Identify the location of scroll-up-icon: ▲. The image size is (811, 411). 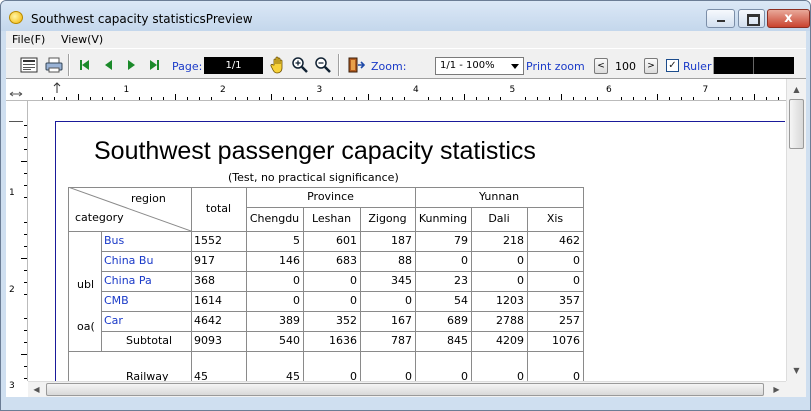
(796, 89).